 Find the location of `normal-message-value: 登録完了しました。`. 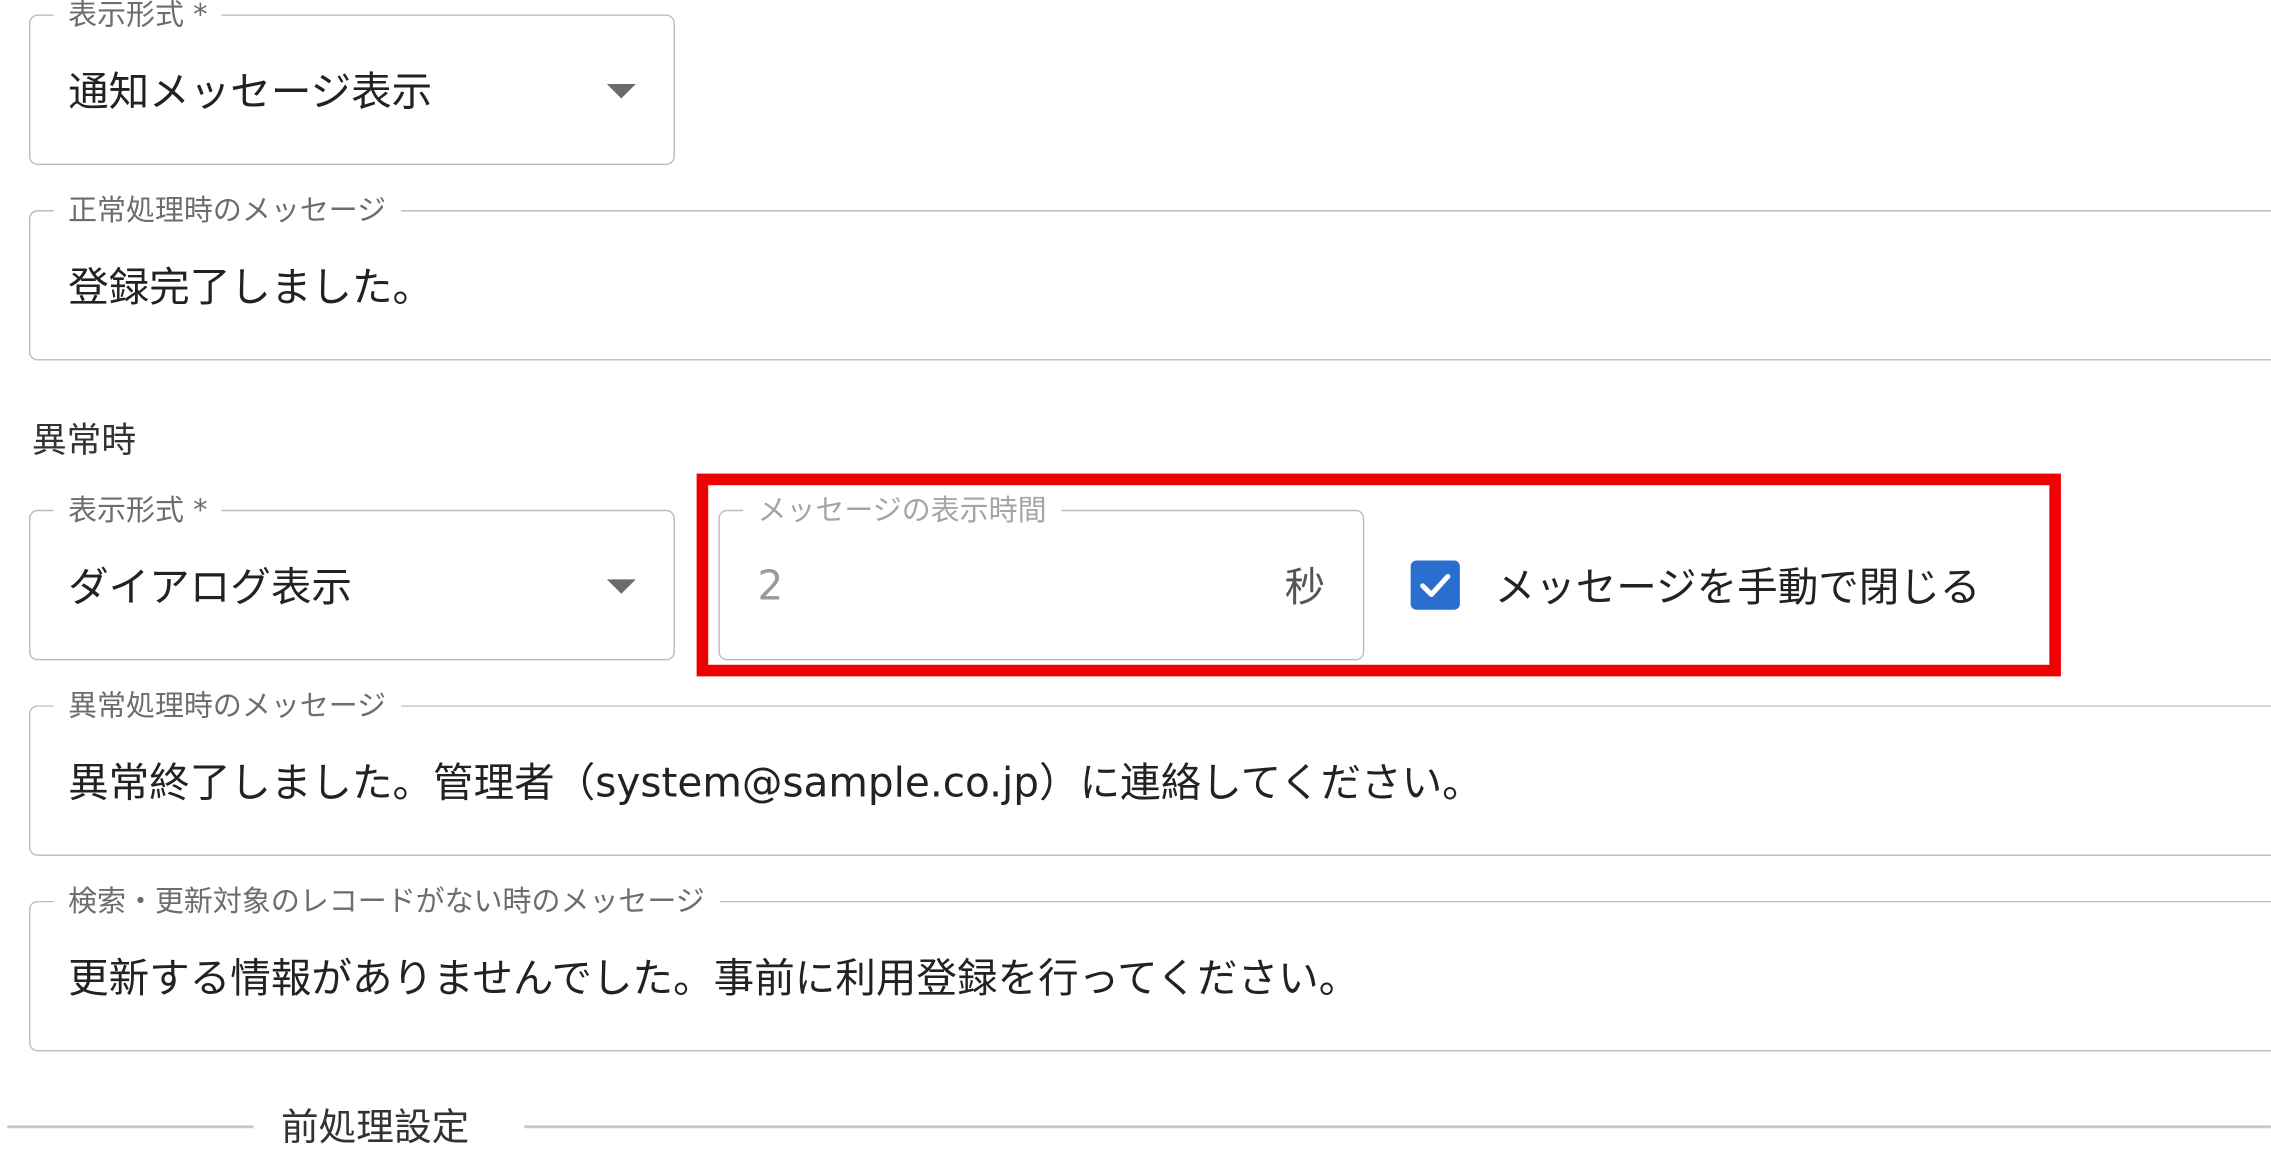

normal-message-value: 登録完了しました。 is located at coordinates (251, 287).